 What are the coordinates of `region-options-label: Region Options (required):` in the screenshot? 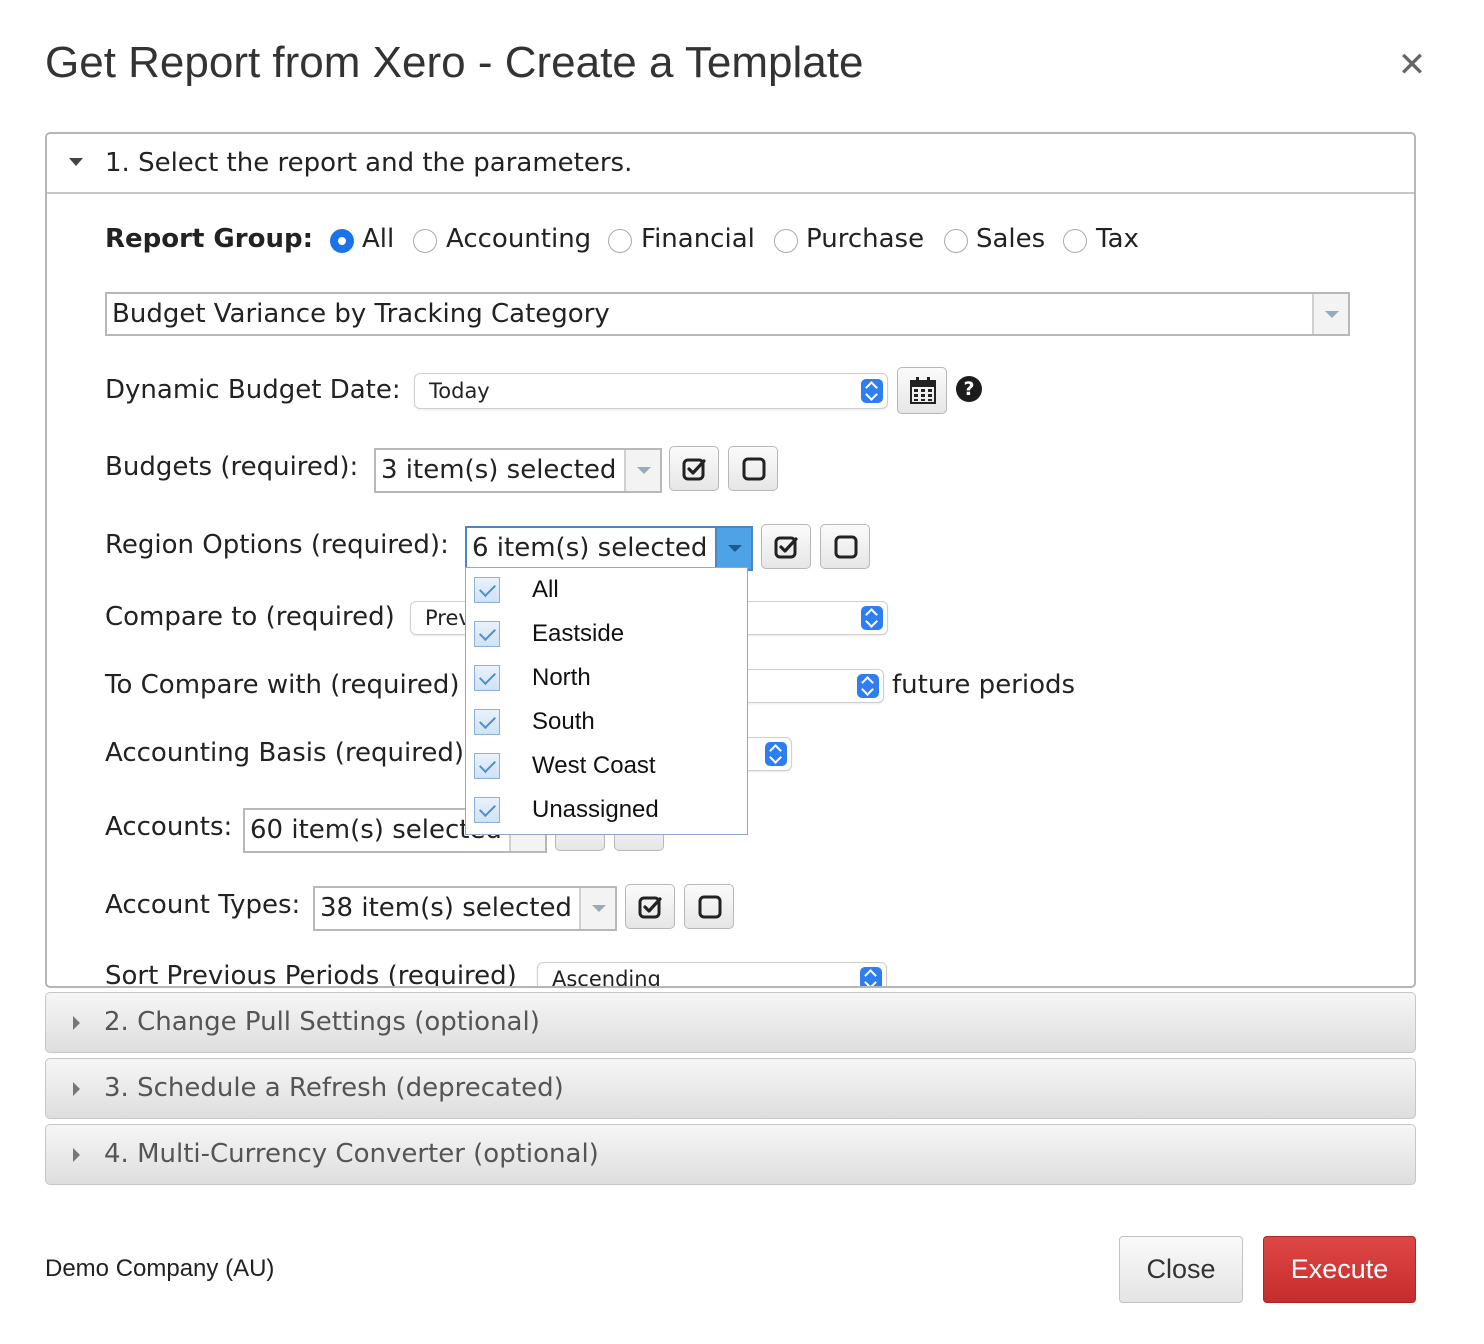 It's located at (277, 545).